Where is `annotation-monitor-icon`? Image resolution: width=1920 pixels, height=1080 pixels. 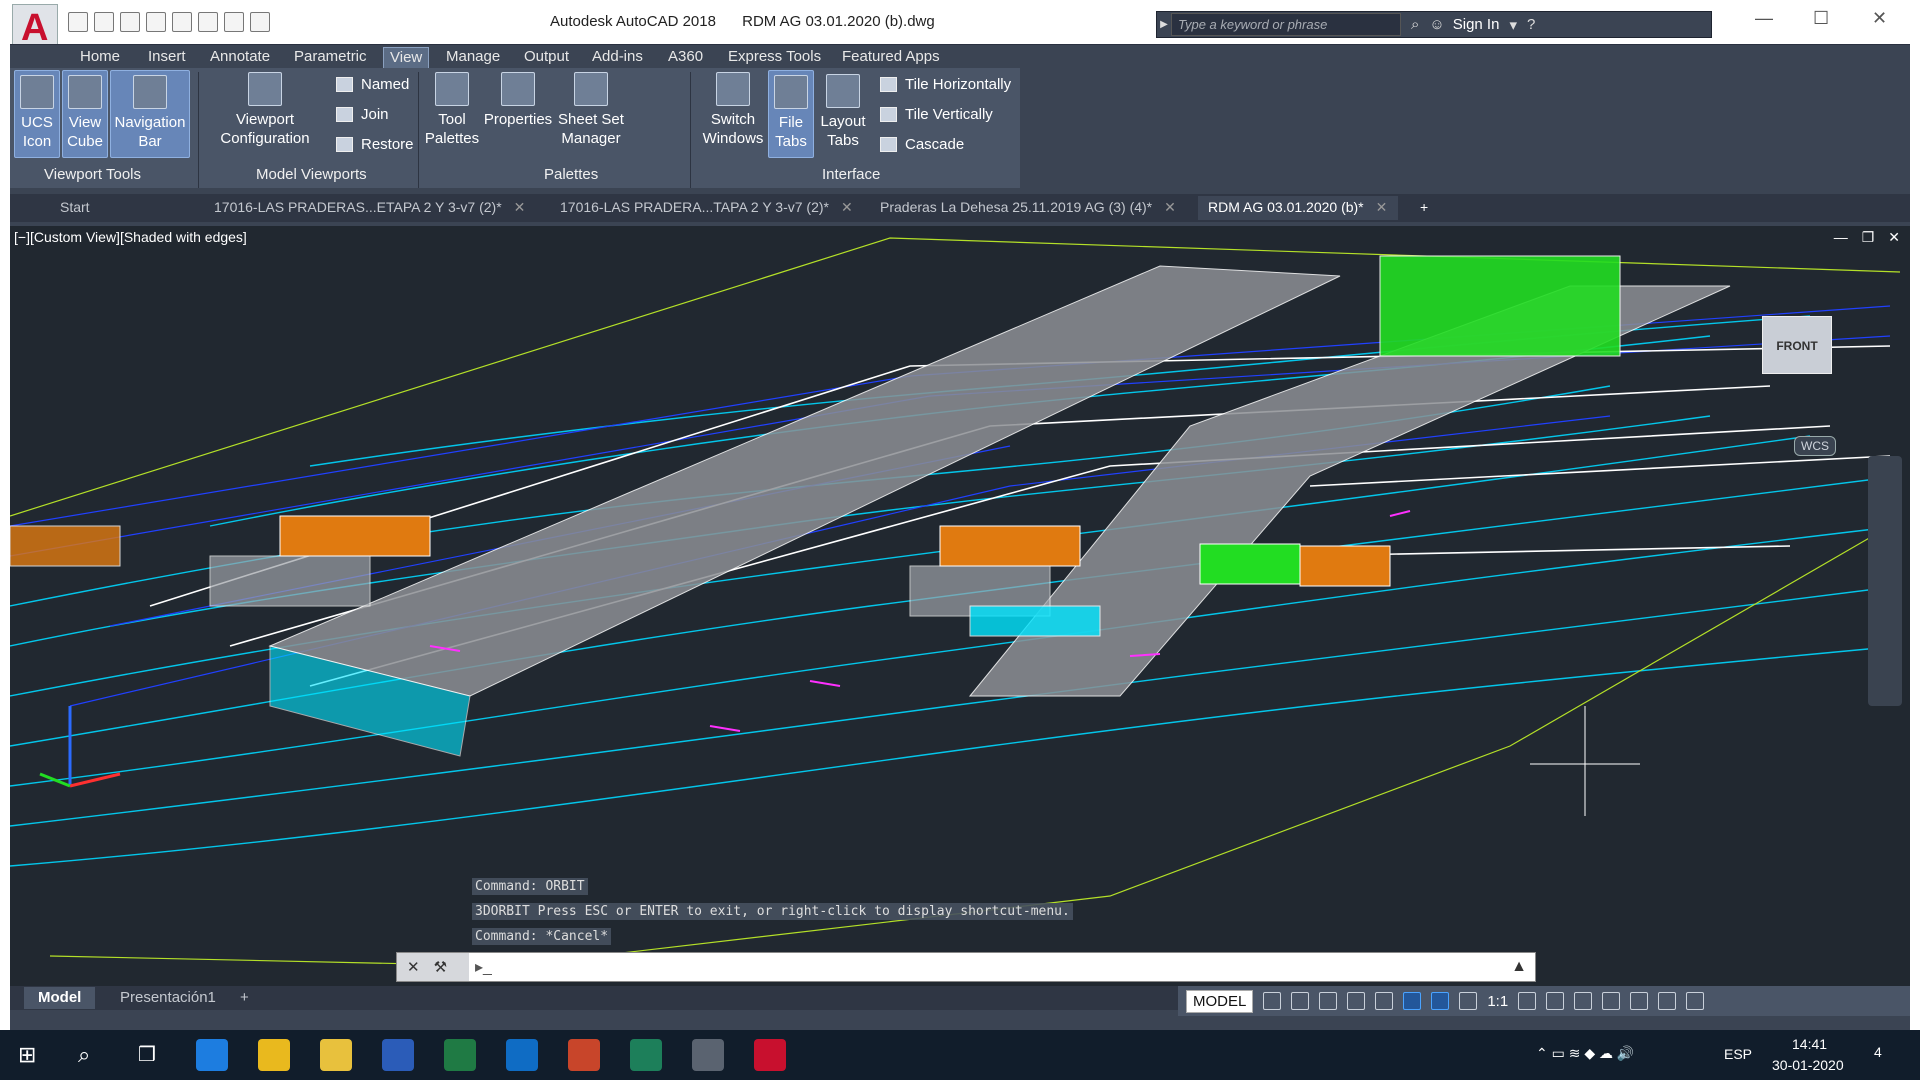 annotation-monitor-icon is located at coordinates (1555, 1001).